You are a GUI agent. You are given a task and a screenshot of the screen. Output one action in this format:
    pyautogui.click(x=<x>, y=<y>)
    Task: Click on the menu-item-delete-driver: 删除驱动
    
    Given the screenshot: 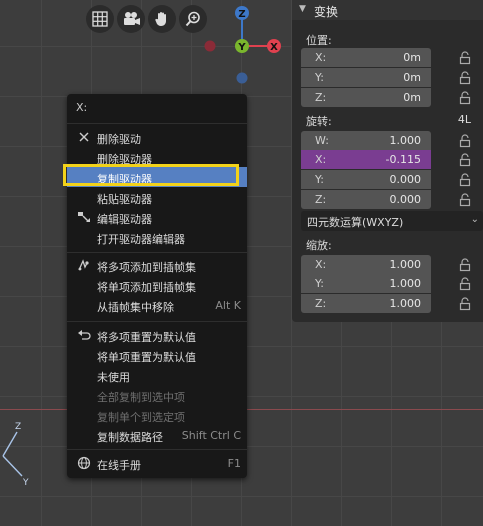 What is the action you would take?
    pyautogui.click(x=157, y=137)
    